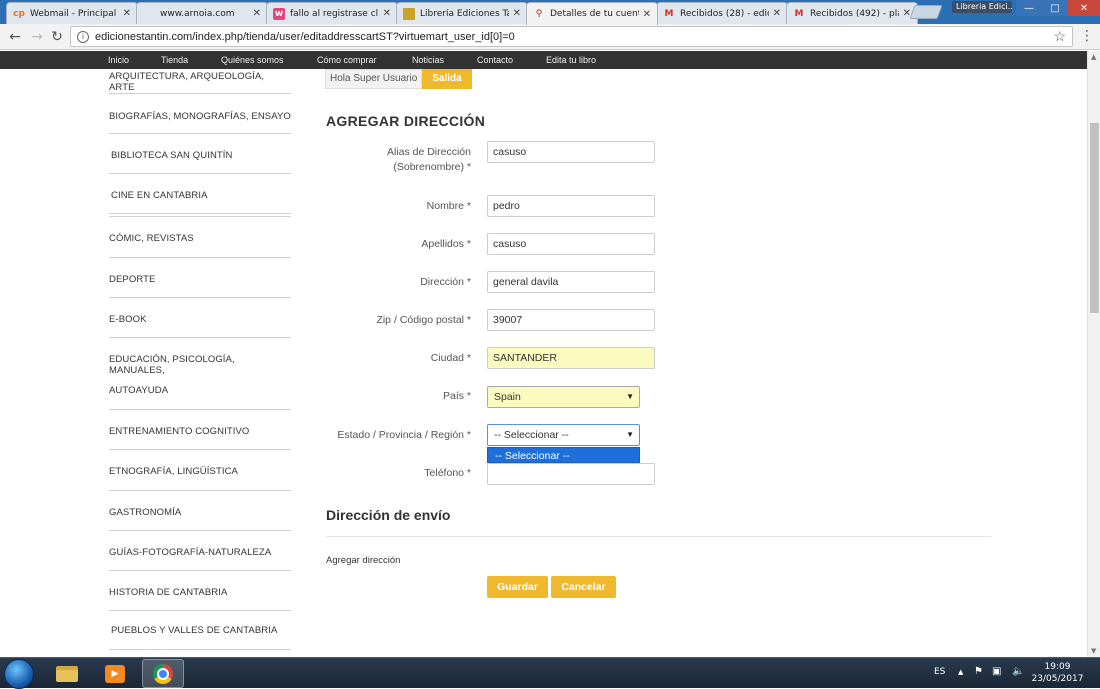 This screenshot has height=689, width=1100. I want to click on nav-inicio: Inicio, so click(118, 60).